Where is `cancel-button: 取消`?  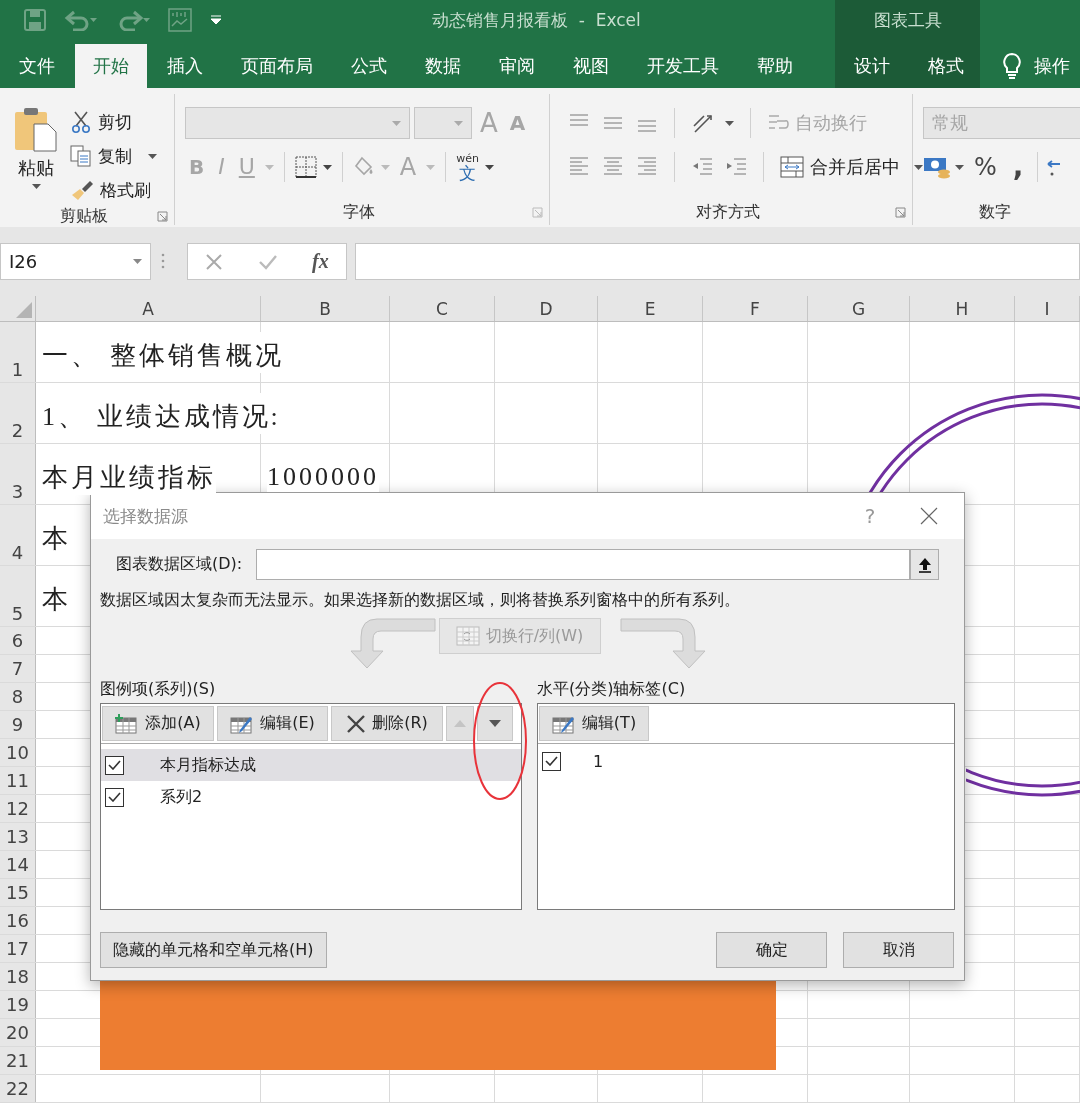
cancel-button: 取消 is located at coordinates (898, 950).